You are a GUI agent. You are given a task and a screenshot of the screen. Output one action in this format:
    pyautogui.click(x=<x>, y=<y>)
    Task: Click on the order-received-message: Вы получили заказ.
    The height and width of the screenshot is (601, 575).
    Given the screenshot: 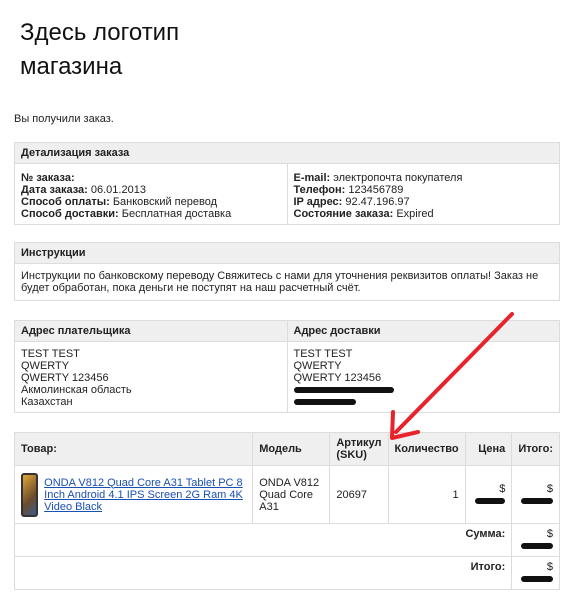 What is the action you would take?
    pyautogui.click(x=64, y=119)
    